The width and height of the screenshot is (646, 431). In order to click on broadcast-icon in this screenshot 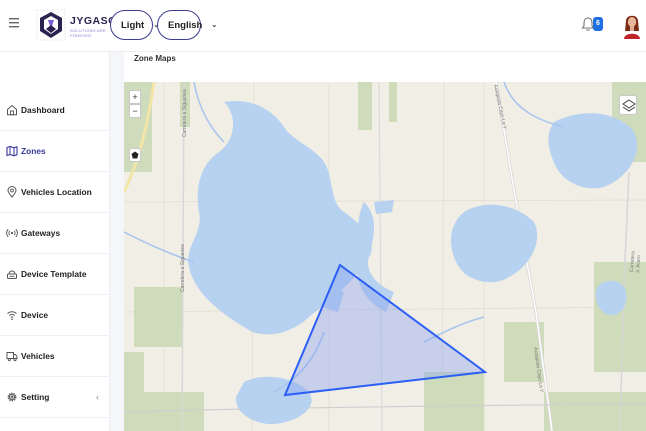, I will do `click(12, 233)`.